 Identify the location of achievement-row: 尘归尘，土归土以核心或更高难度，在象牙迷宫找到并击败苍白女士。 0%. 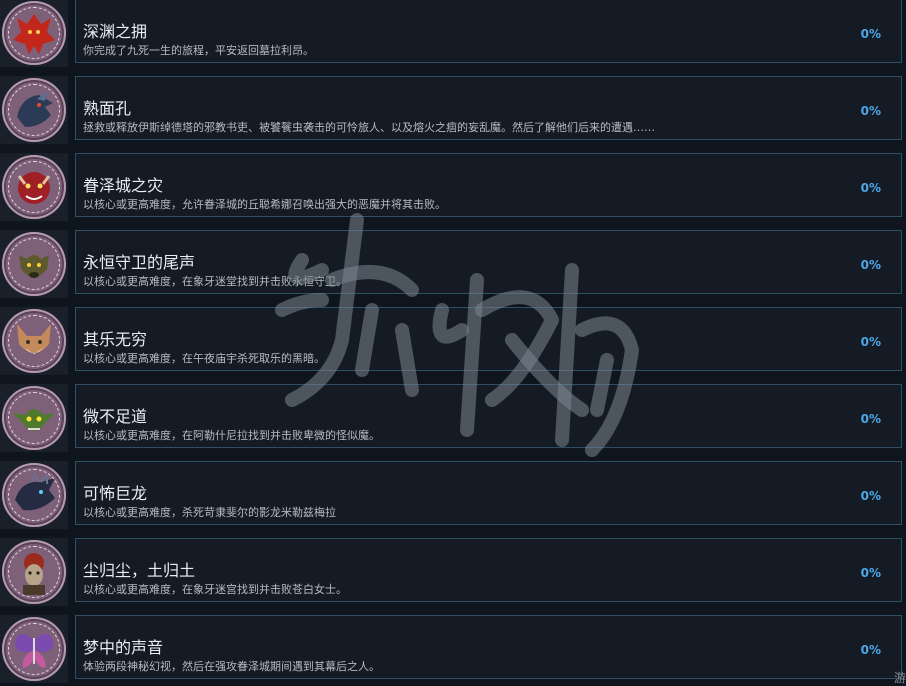
(453, 576).